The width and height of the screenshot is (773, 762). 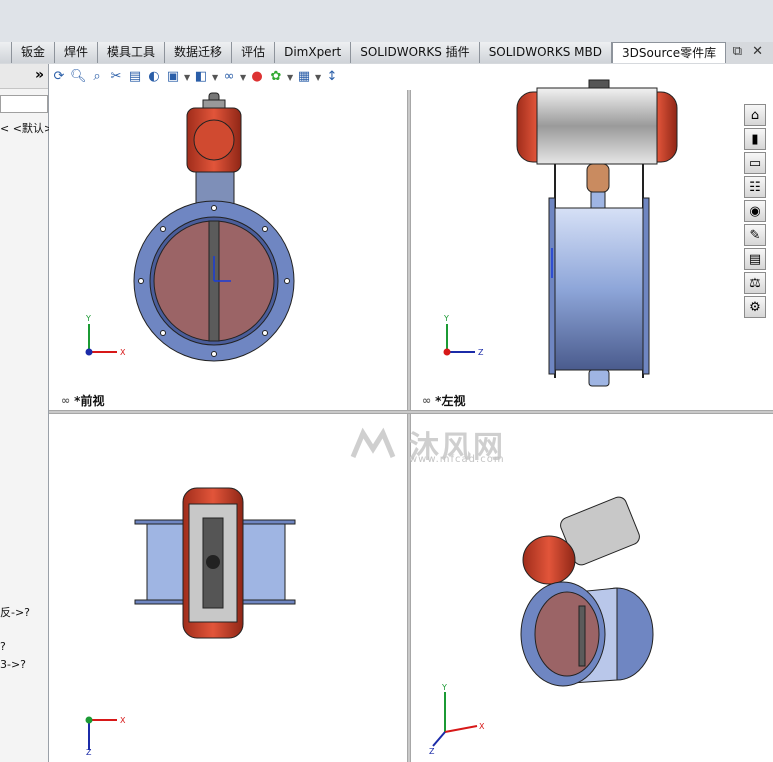 What do you see at coordinates (545, 52) in the screenshot?
I see `tab-solidworks-mbd: SOLIDWORKS MBD` at bounding box center [545, 52].